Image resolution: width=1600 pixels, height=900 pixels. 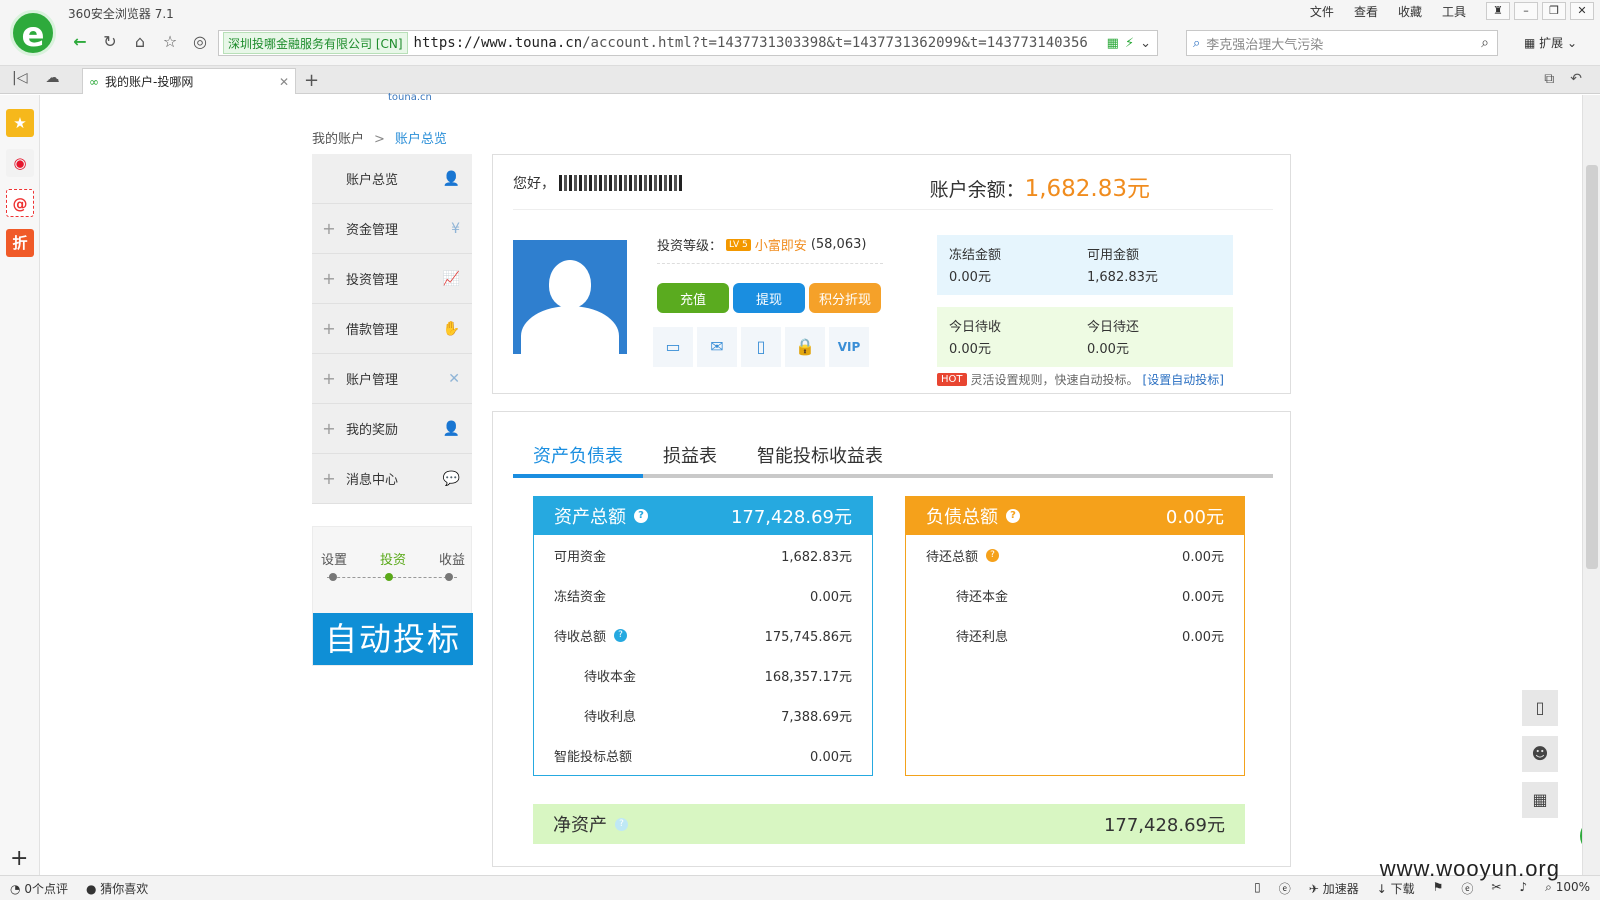 I want to click on search-input, so click(x=1339, y=43).